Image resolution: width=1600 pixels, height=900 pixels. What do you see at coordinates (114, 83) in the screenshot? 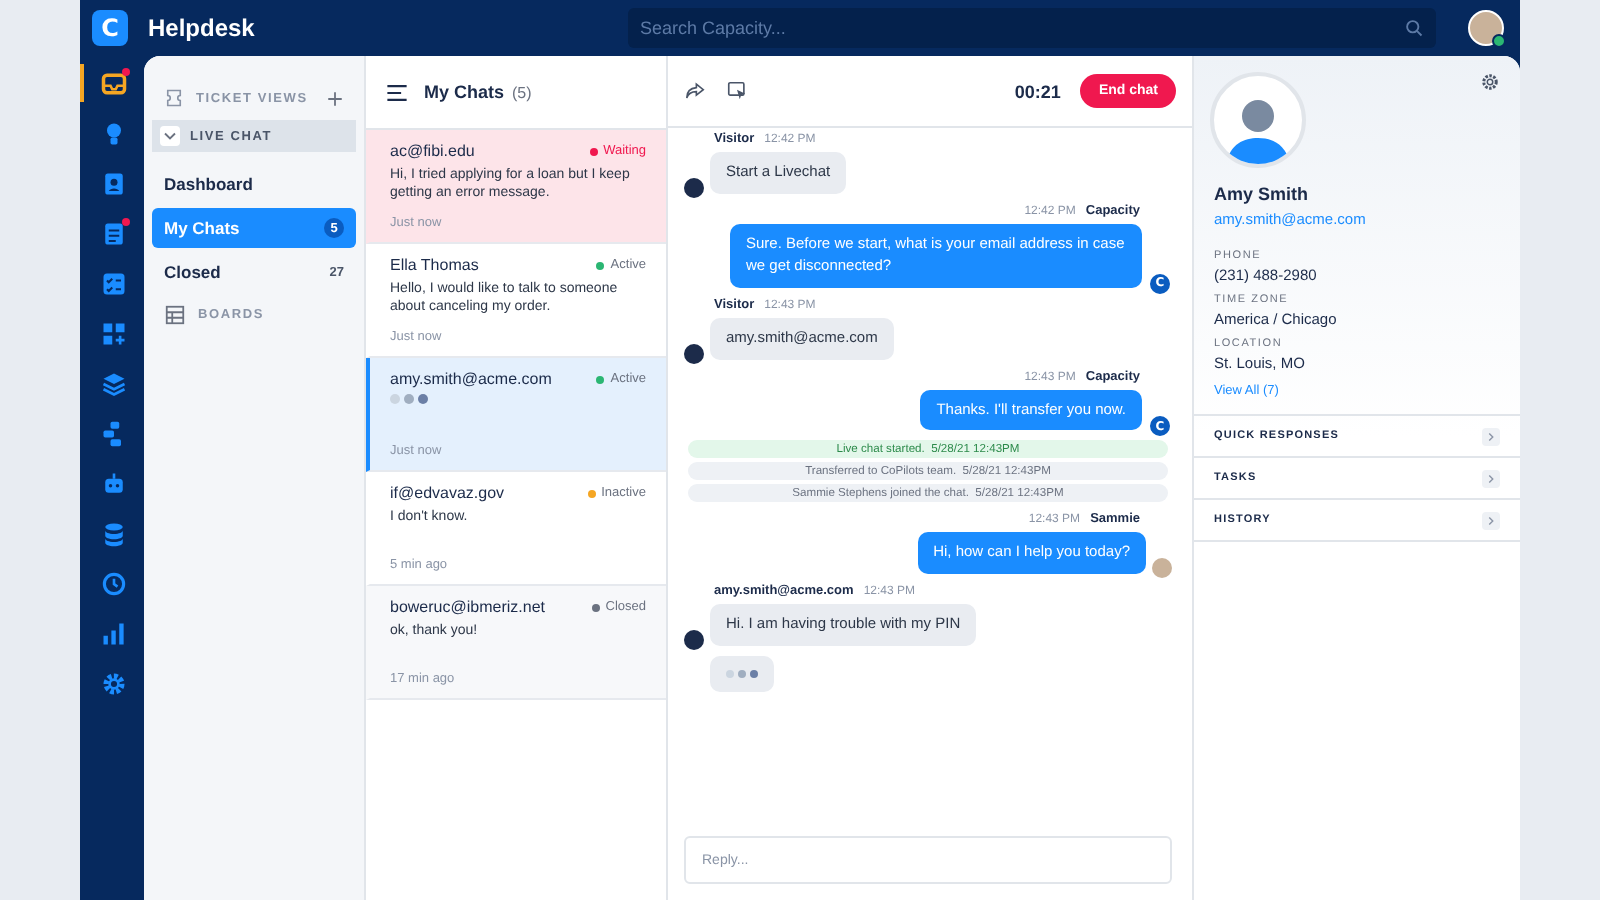
I see `inbox-icon` at bounding box center [114, 83].